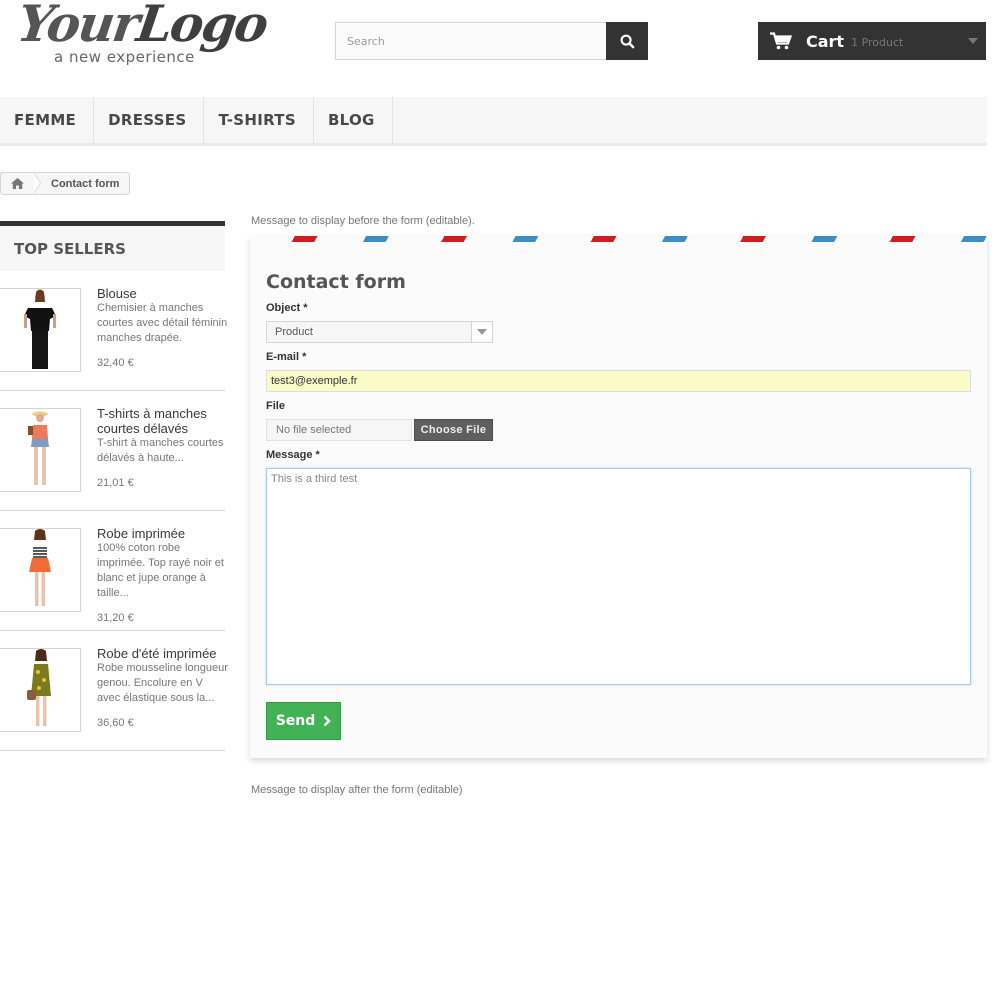 The image size is (1000, 1000). Describe the element at coordinates (618, 239) in the screenshot. I see `airmail-stripe` at that location.